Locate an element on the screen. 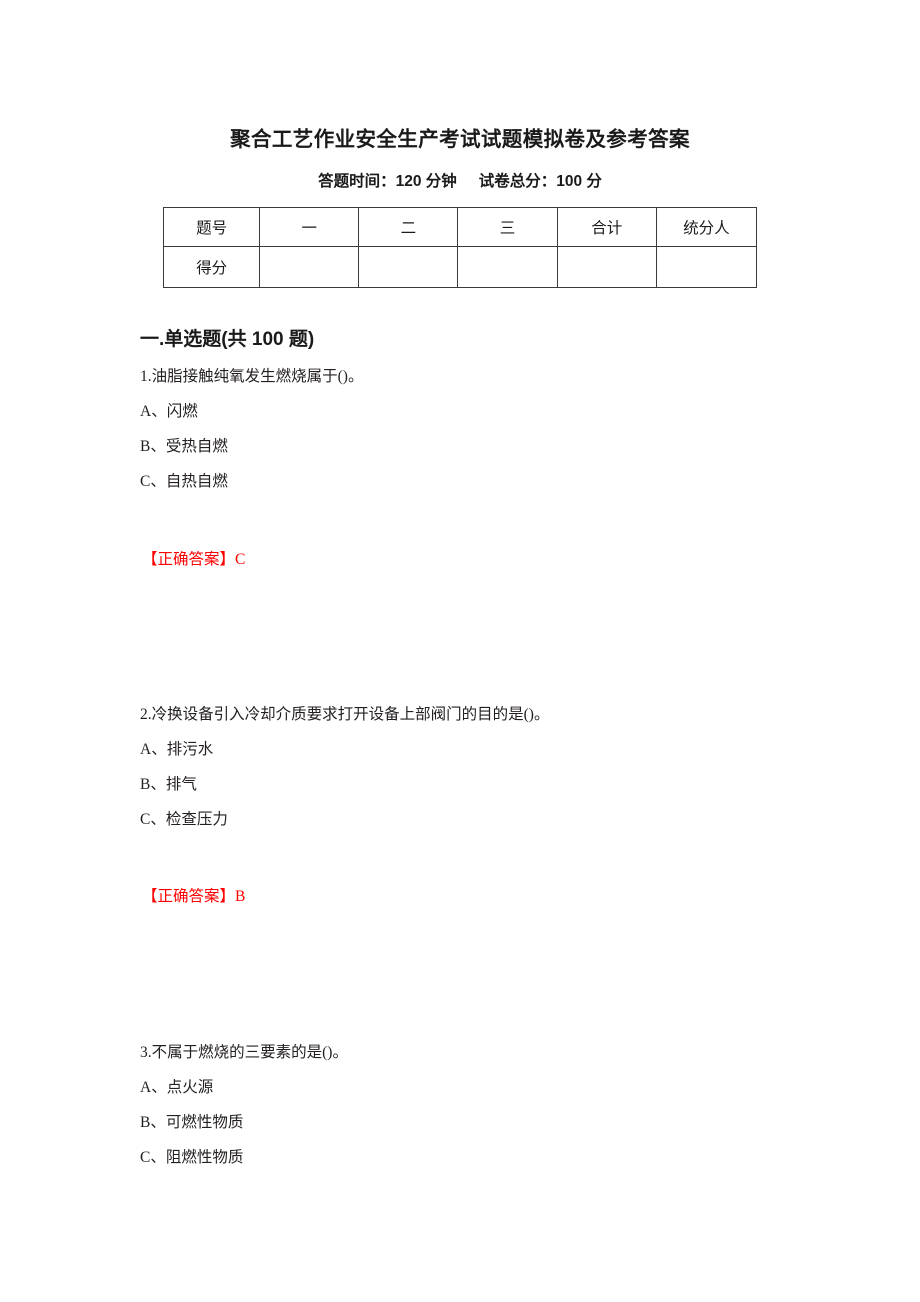  score-cell-total is located at coordinates (606, 267).